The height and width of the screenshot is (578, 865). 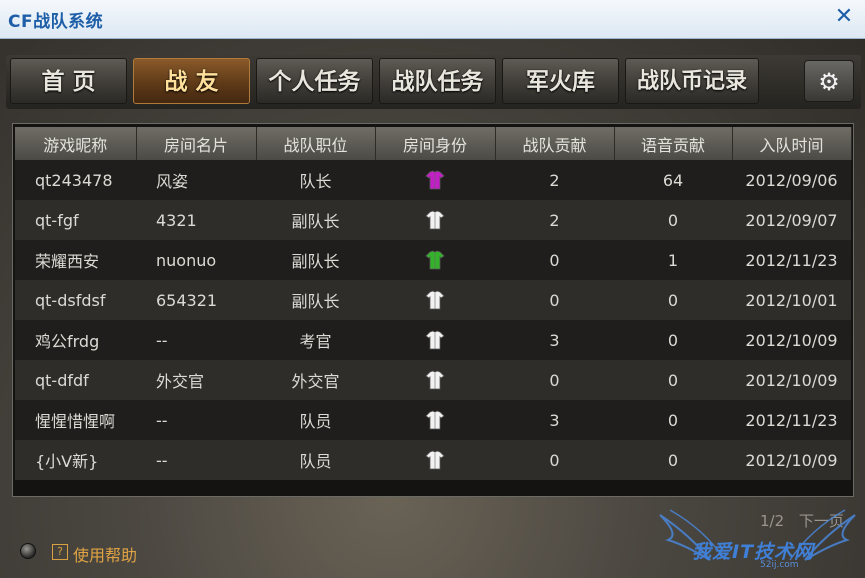 I want to click on tab-teammates: 战 友, so click(x=191, y=81).